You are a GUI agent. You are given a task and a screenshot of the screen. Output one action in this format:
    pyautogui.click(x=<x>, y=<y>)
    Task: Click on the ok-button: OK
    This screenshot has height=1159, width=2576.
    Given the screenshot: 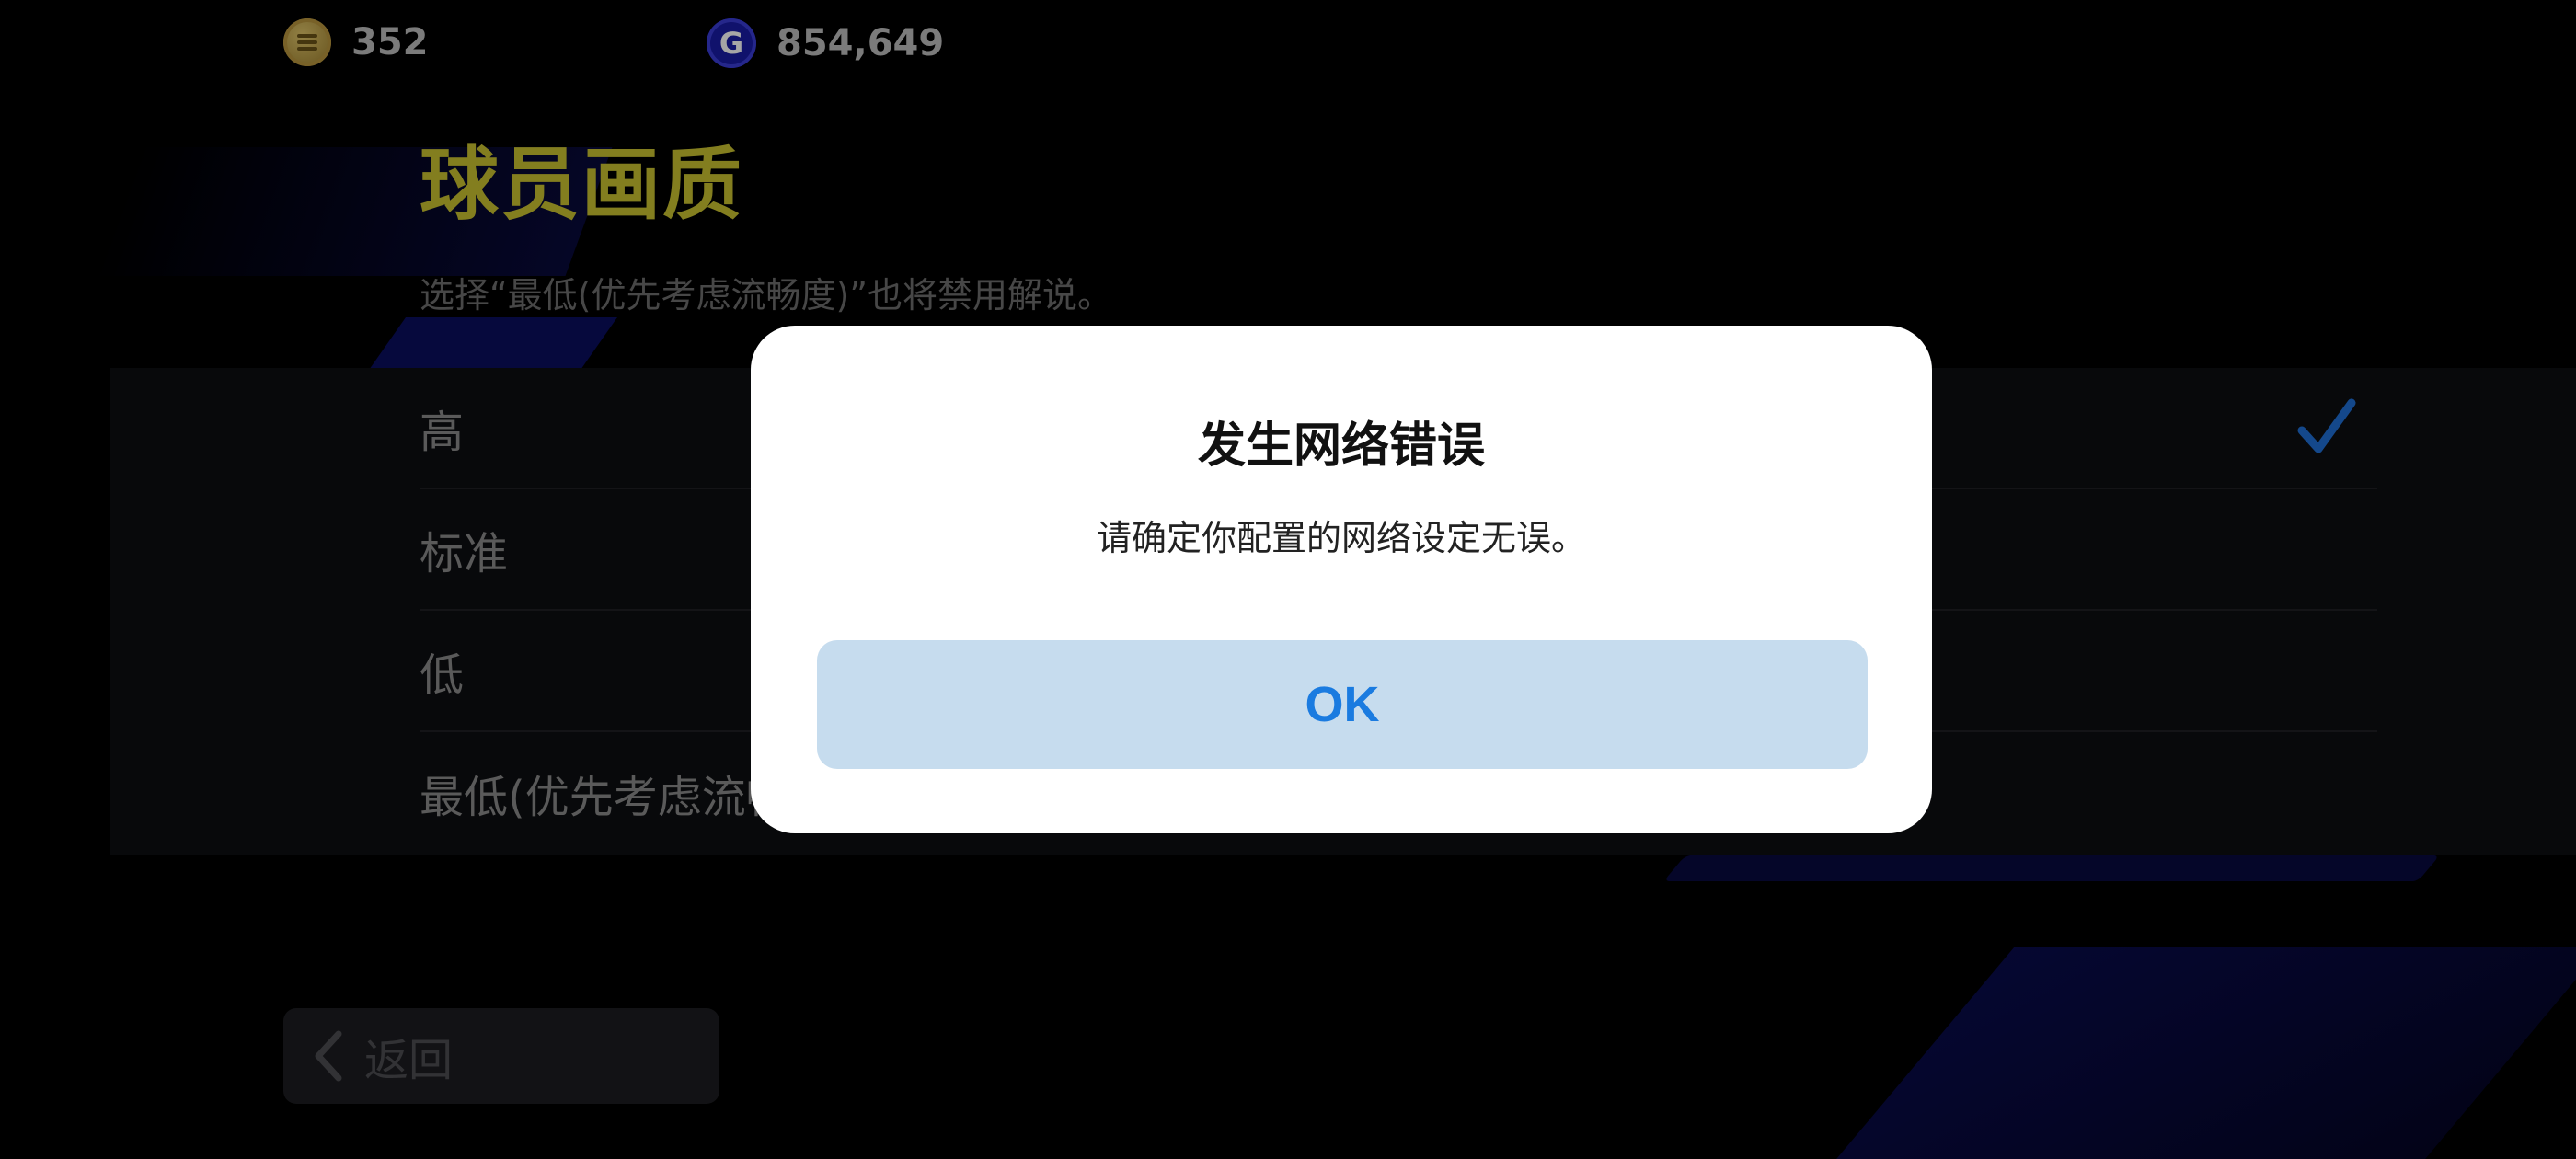 What is the action you would take?
    pyautogui.click(x=1342, y=704)
    